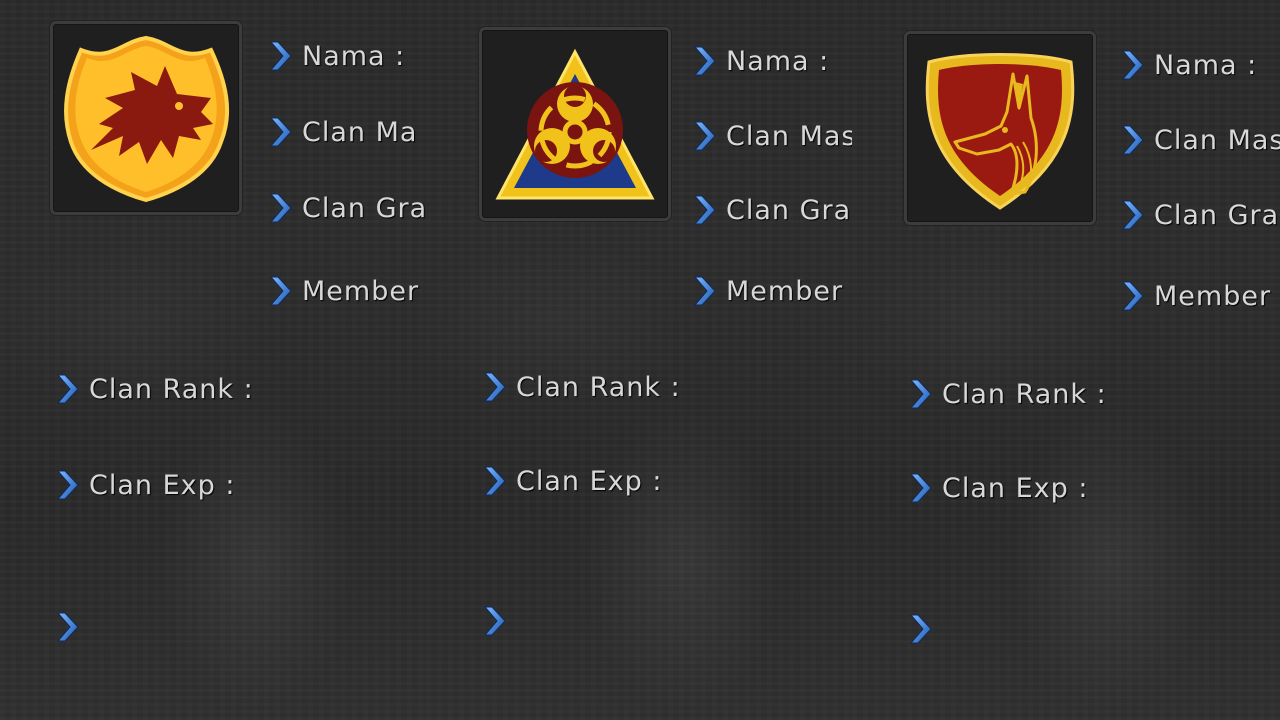  Describe the element at coordinates (360, 132) in the screenshot. I see `clan-master-label: Clan Ma` at that location.